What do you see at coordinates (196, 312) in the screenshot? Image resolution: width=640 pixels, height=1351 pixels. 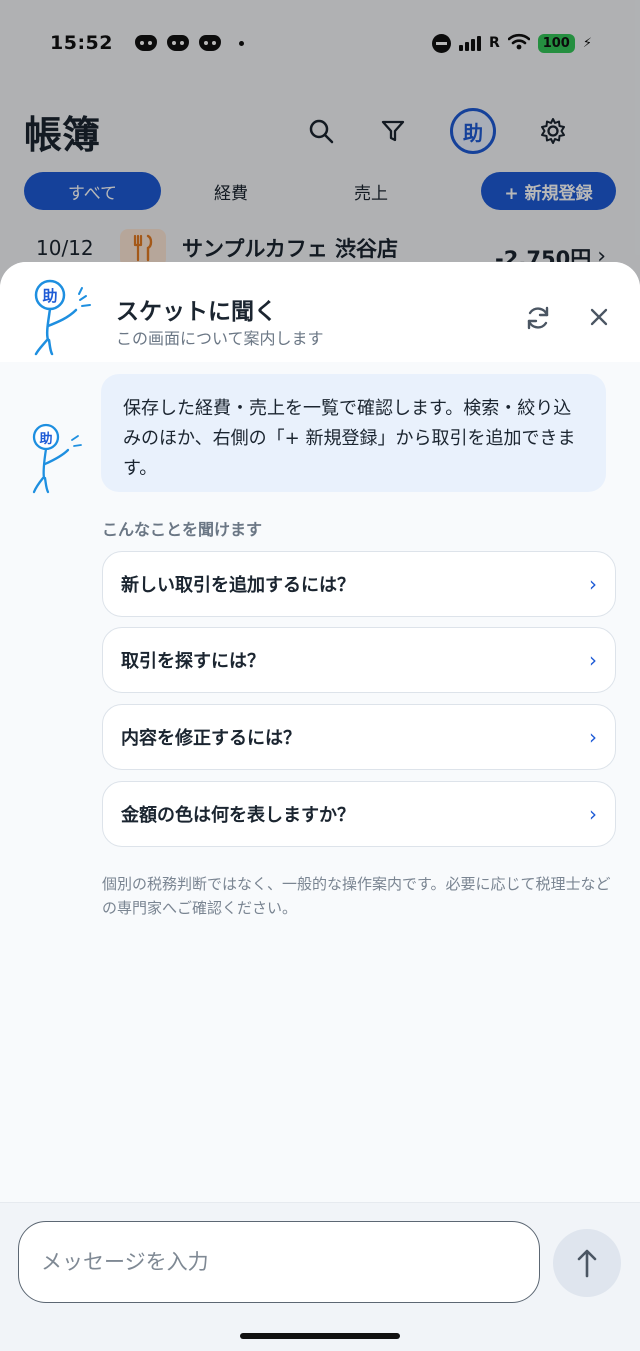 I see `sheet-title: スケットに聞く` at bounding box center [196, 312].